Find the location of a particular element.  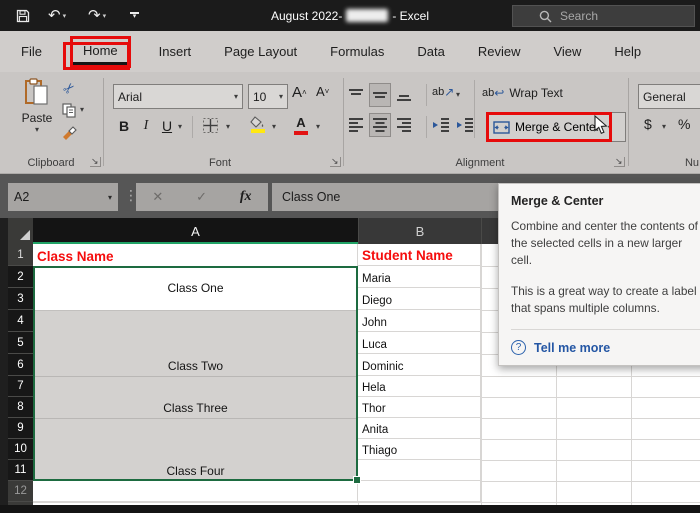

merged-cell-class-three: Class Three is located at coordinates (195, 397).